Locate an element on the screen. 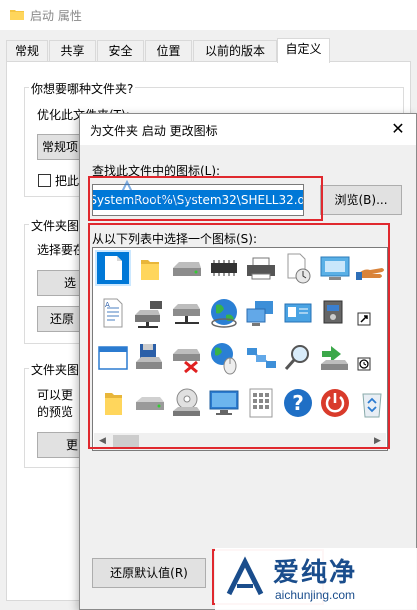  drive-icon is located at coordinates (187, 268).